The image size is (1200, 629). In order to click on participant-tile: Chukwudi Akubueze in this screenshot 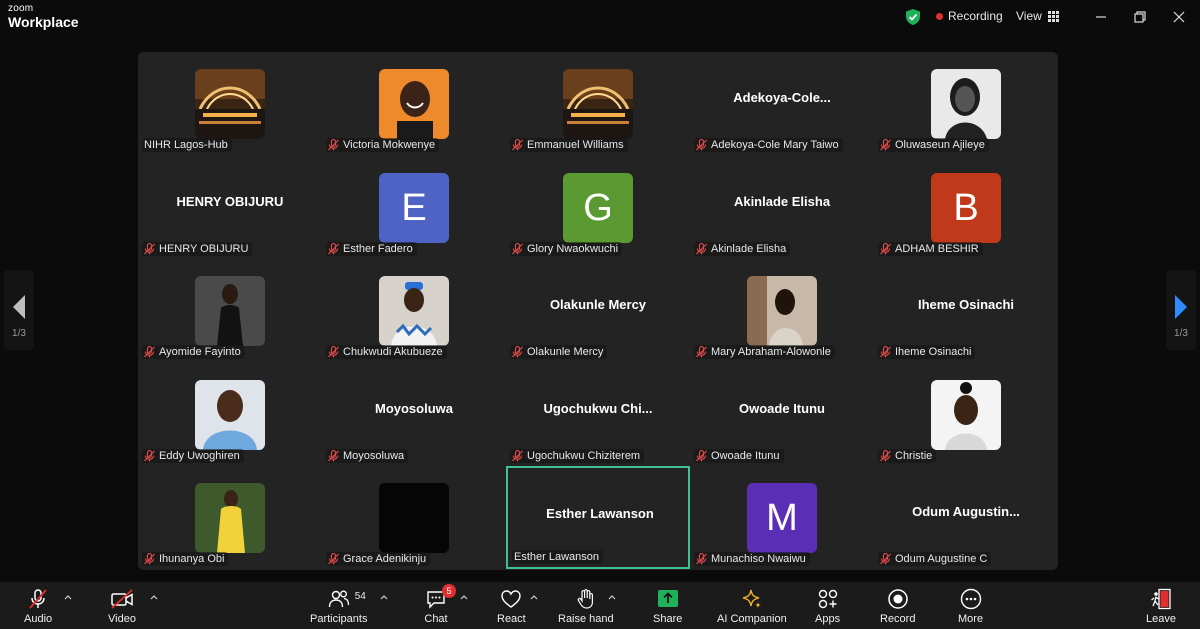, I will do `click(414, 310)`.